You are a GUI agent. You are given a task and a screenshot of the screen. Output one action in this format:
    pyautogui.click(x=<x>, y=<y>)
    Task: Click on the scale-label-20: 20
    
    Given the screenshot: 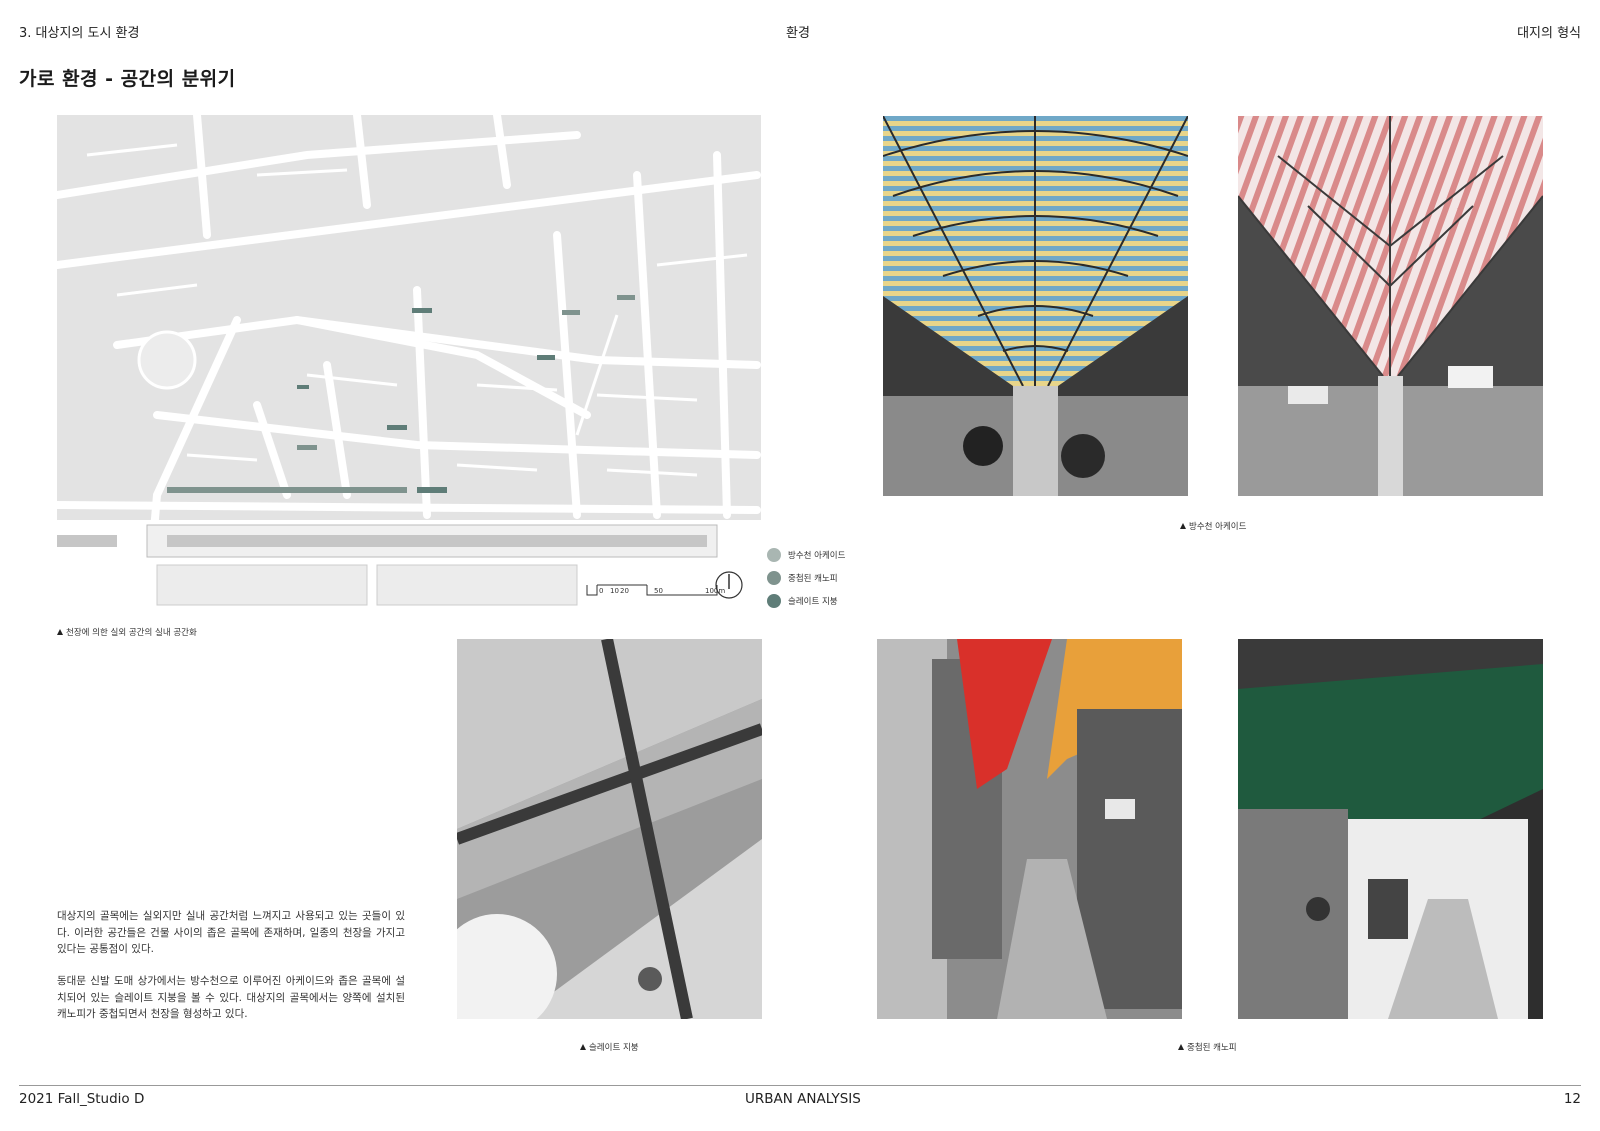 What is the action you would take?
    pyautogui.click(x=624, y=591)
    